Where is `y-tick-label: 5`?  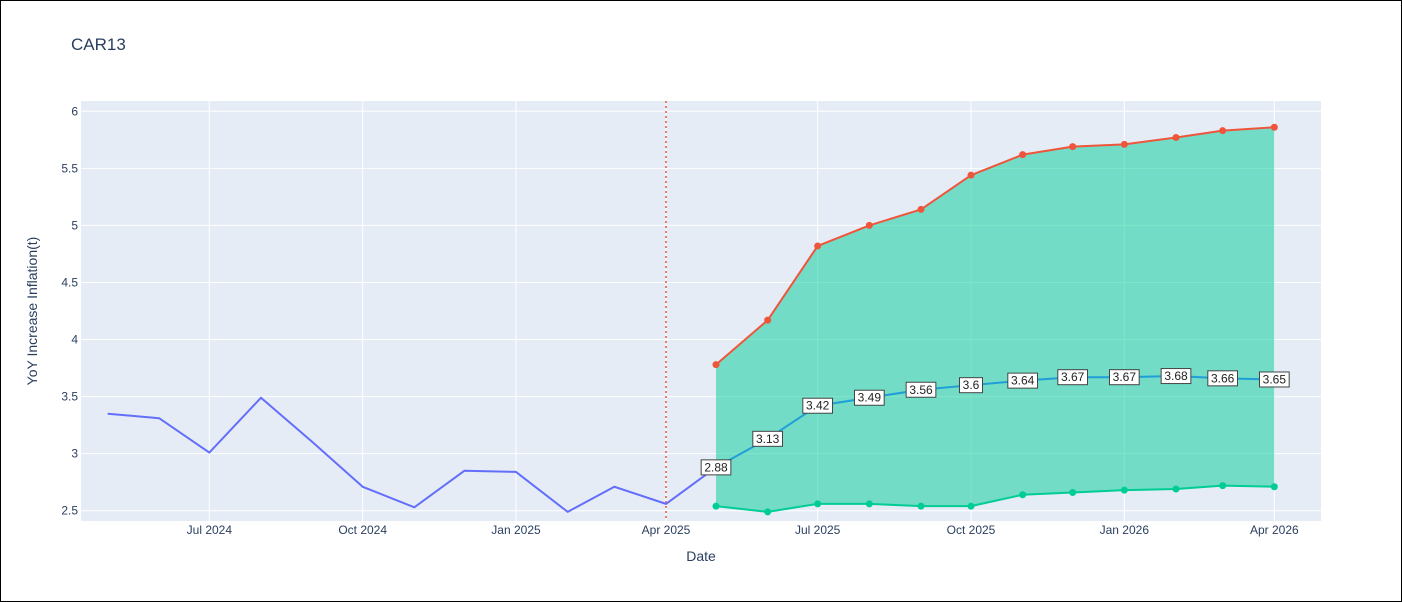 y-tick-label: 5 is located at coordinates (74, 225).